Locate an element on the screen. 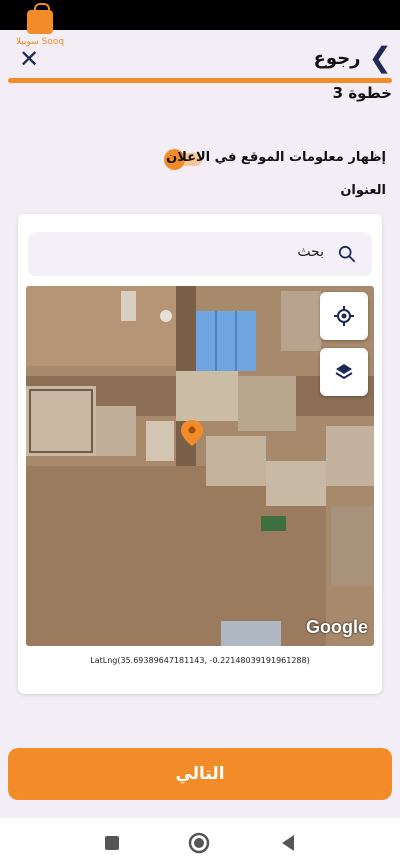  my-location-icon is located at coordinates (344, 316).